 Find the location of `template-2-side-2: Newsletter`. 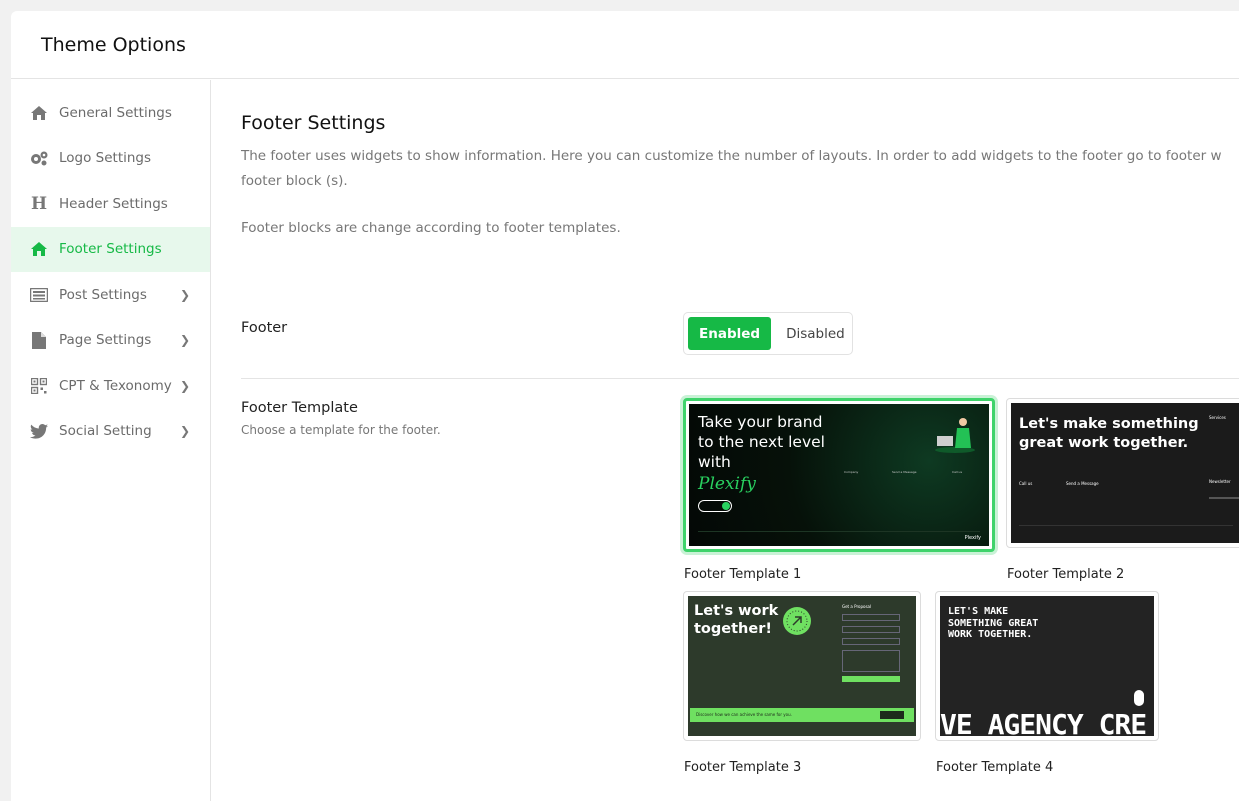

template-2-side-2: Newsletter is located at coordinates (1220, 481).